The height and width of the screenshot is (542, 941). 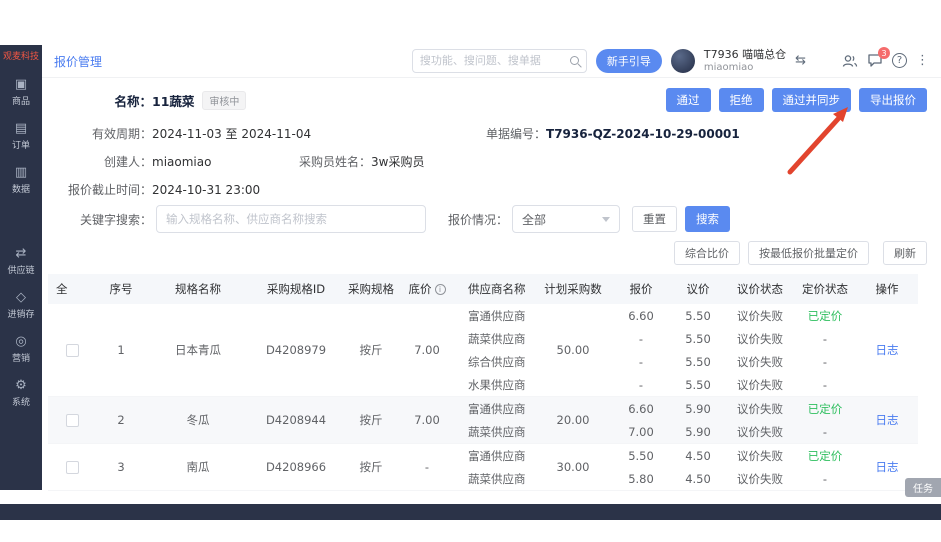 What do you see at coordinates (291, 219) in the screenshot?
I see `keyword-input` at bounding box center [291, 219].